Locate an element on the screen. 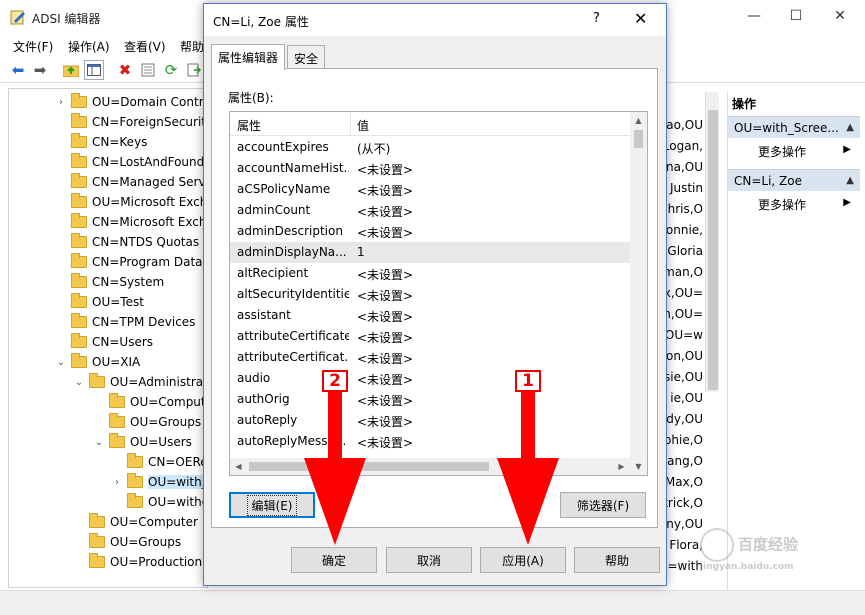 This screenshot has height=615, width=865. attribute-row: adminDisplayNa... 1 is located at coordinates (430, 252).